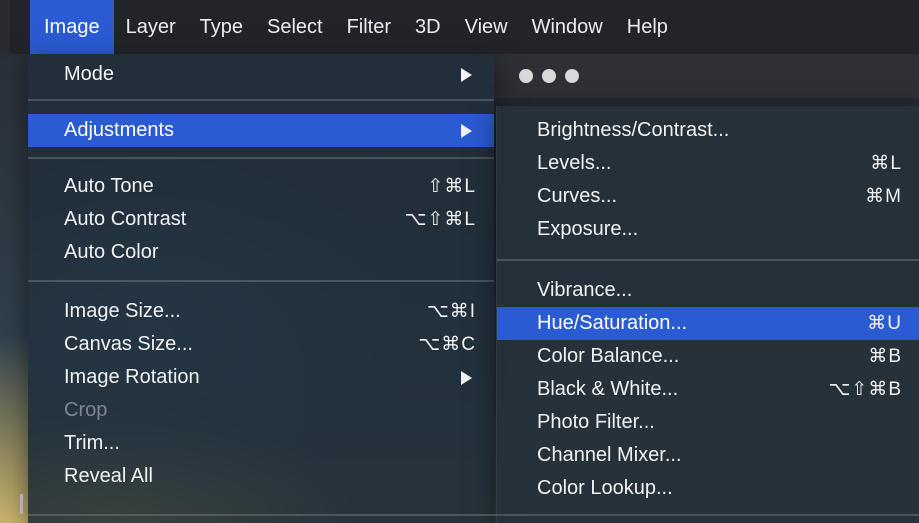 Image resolution: width=919 pixels, height=523 pixels. I want to click on shortcut-label: ⌘L, so click(886, 163).